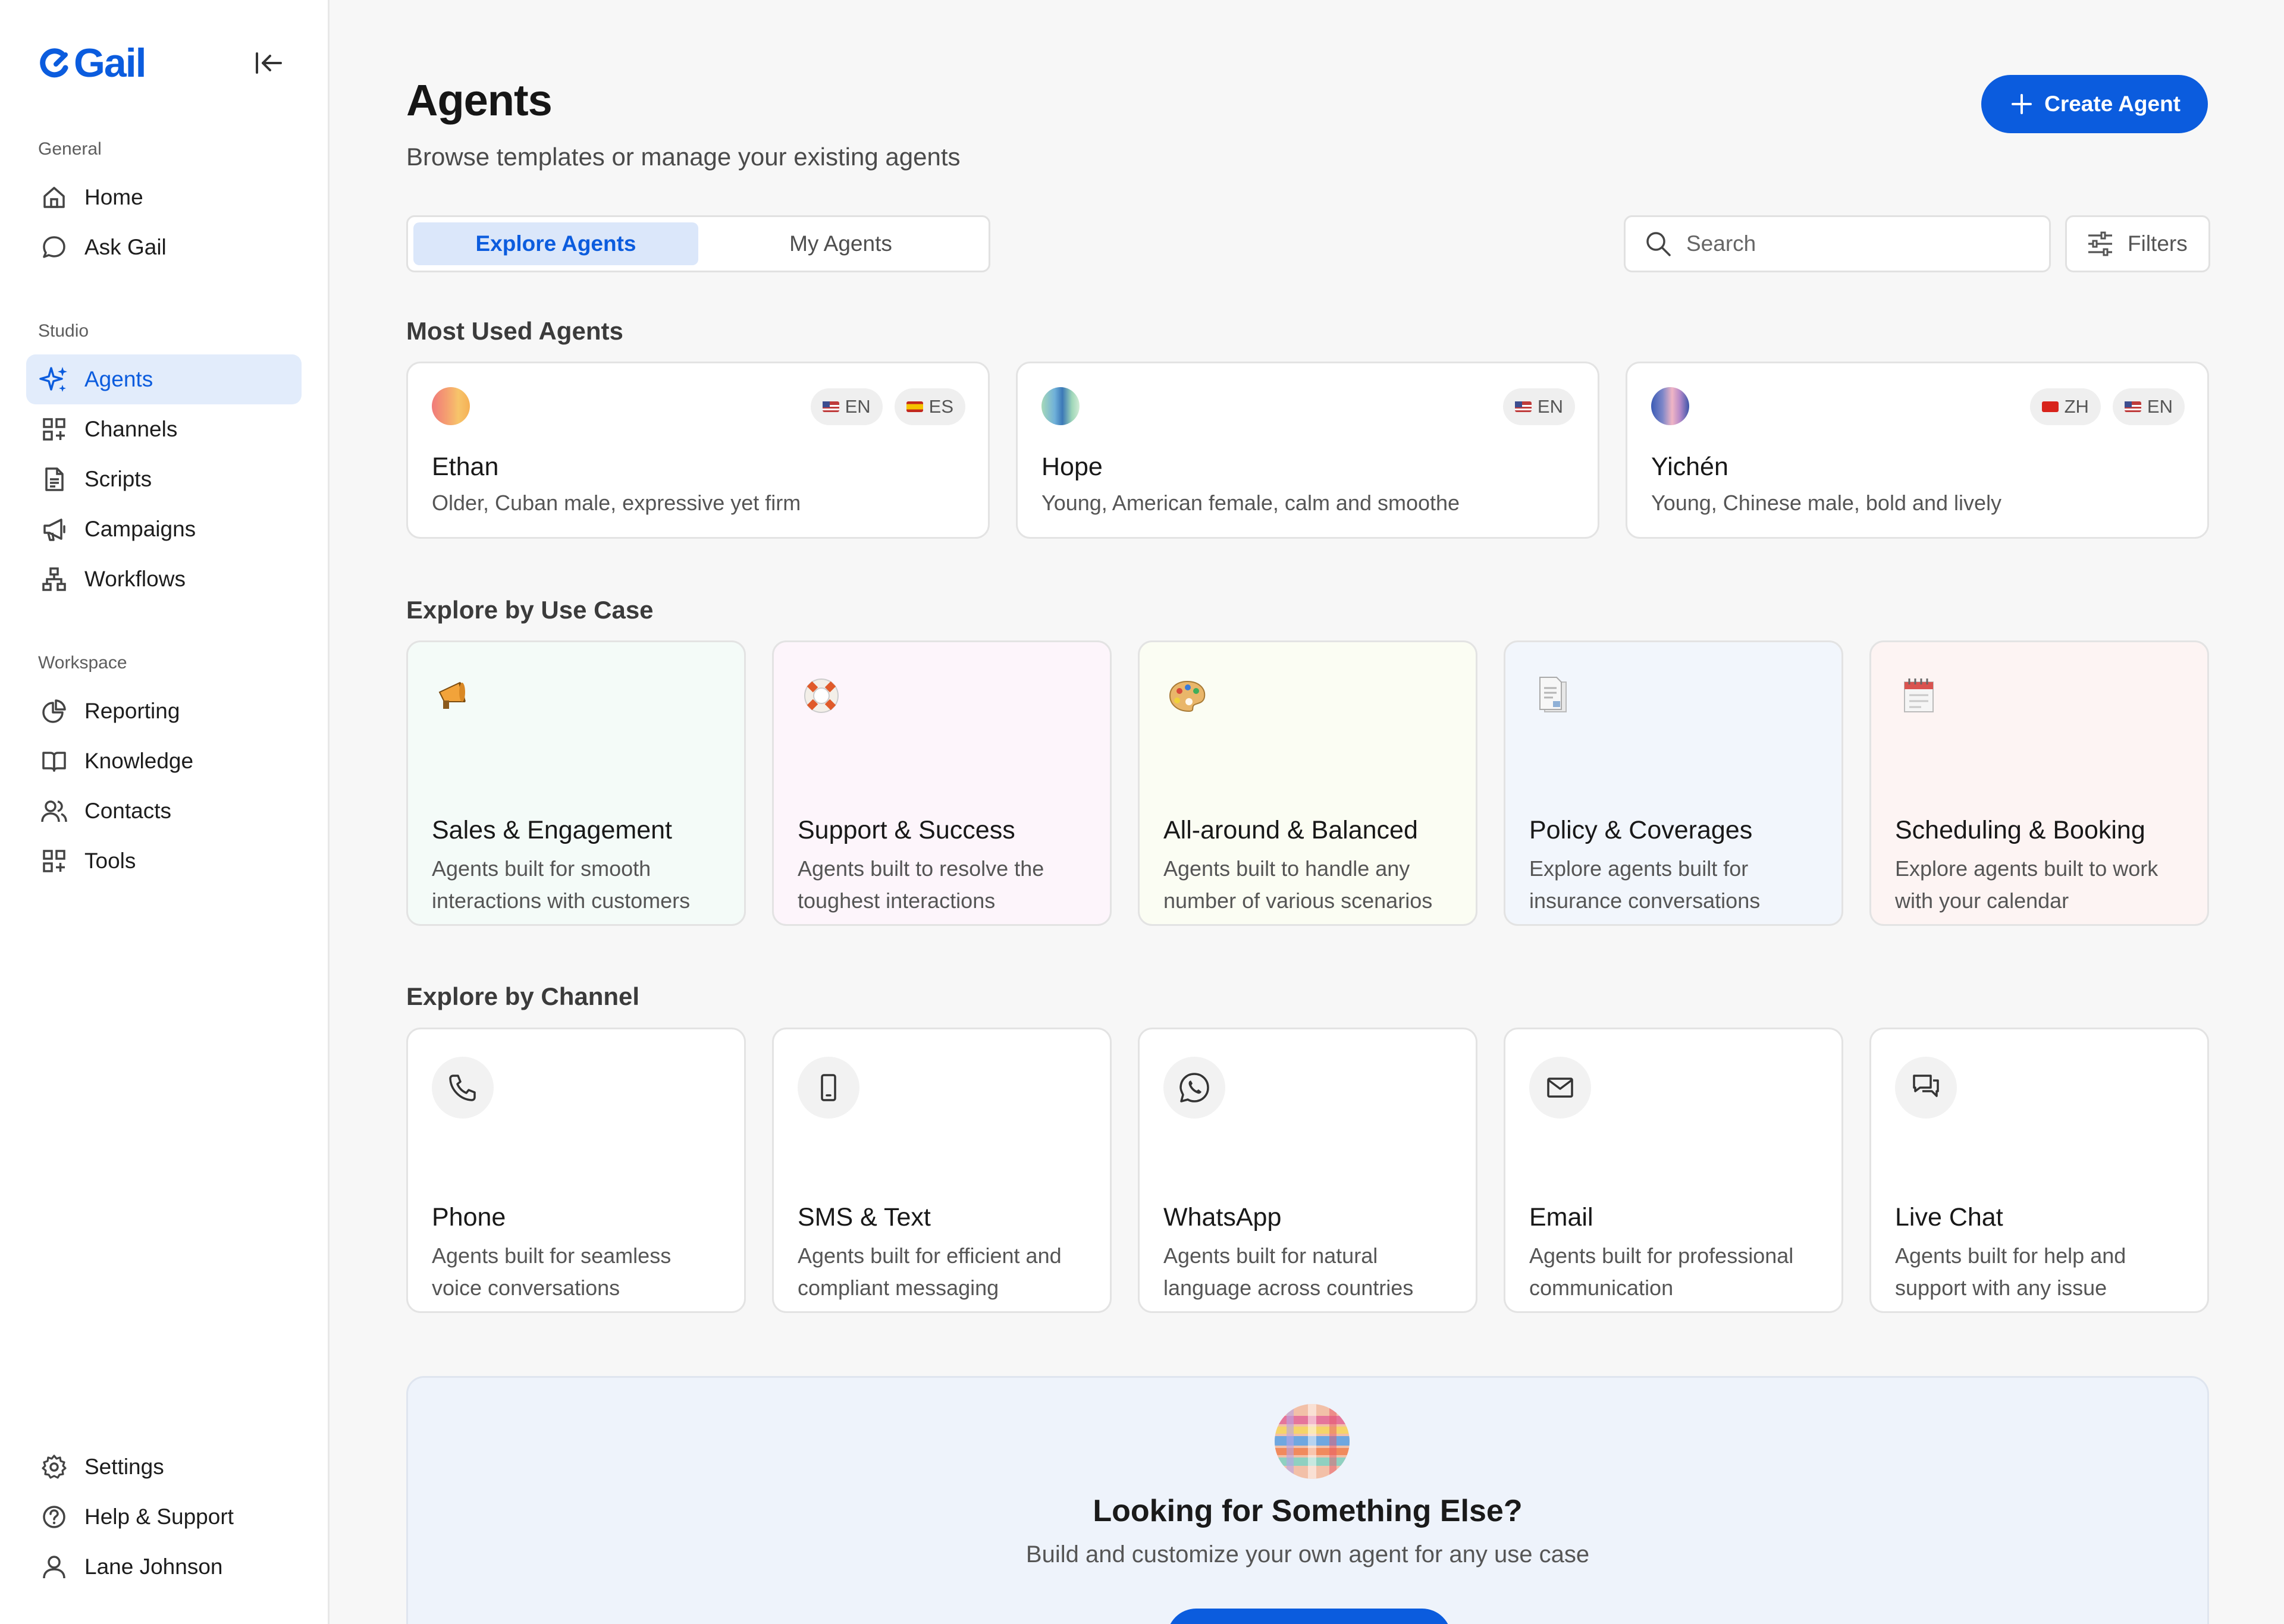 The width and height of the screenshot is (2284, 1624). Describe the element at coordinates (54, 1467) in the screenshot. I see `gear-icon` at that location.